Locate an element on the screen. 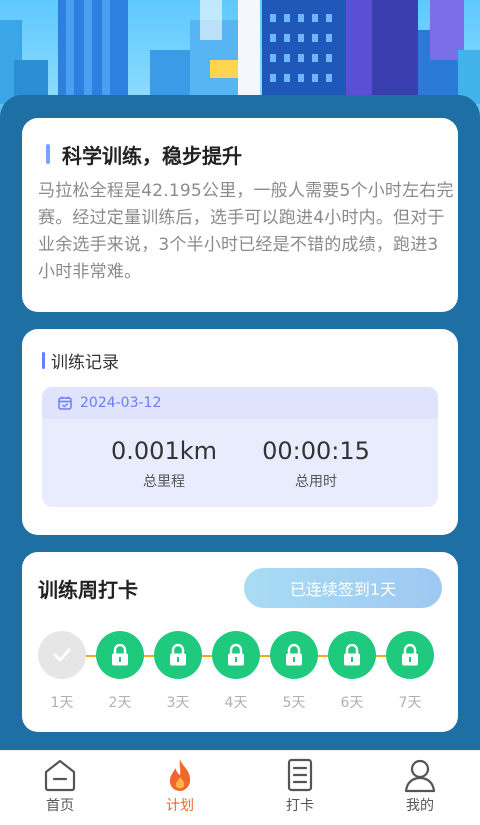 The width and height of the screenshot is (480, 825). record-entry: 2024-03-12 0.001km 总里程 00:00:15 总用时 is located at coordinates (240, 447).